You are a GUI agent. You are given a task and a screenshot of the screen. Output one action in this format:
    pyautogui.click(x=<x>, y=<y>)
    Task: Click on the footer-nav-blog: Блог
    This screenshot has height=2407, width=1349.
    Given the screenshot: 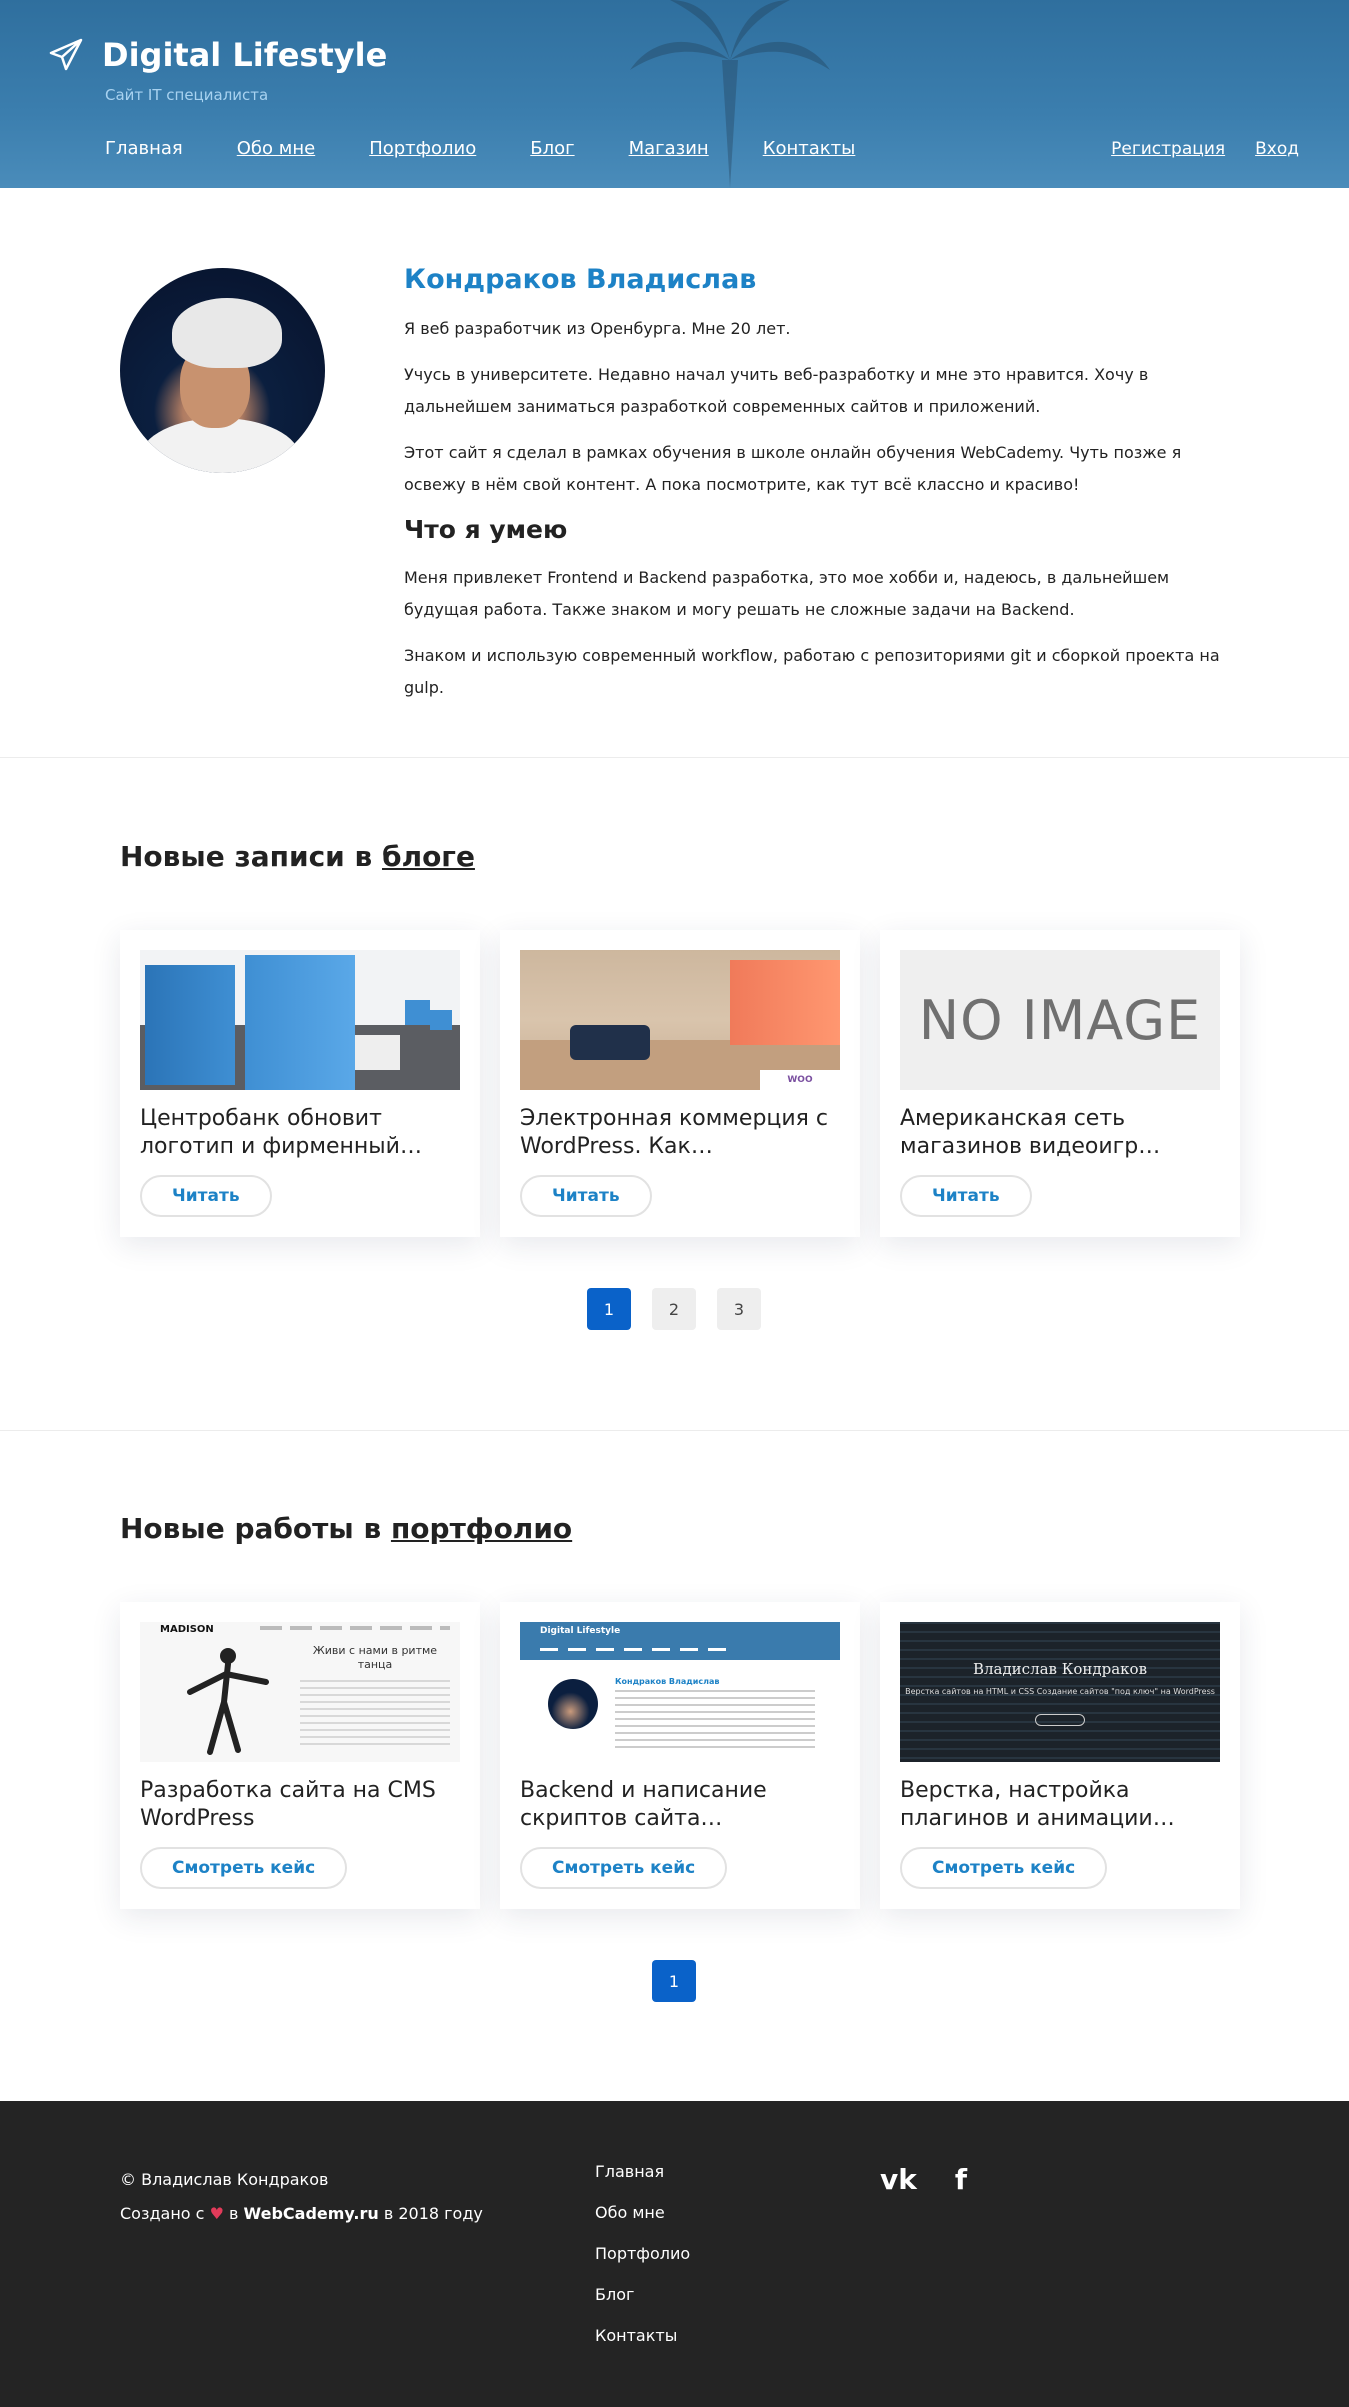 What is the action you would take?
    pyautogui.click(x=642, y=2300)
    